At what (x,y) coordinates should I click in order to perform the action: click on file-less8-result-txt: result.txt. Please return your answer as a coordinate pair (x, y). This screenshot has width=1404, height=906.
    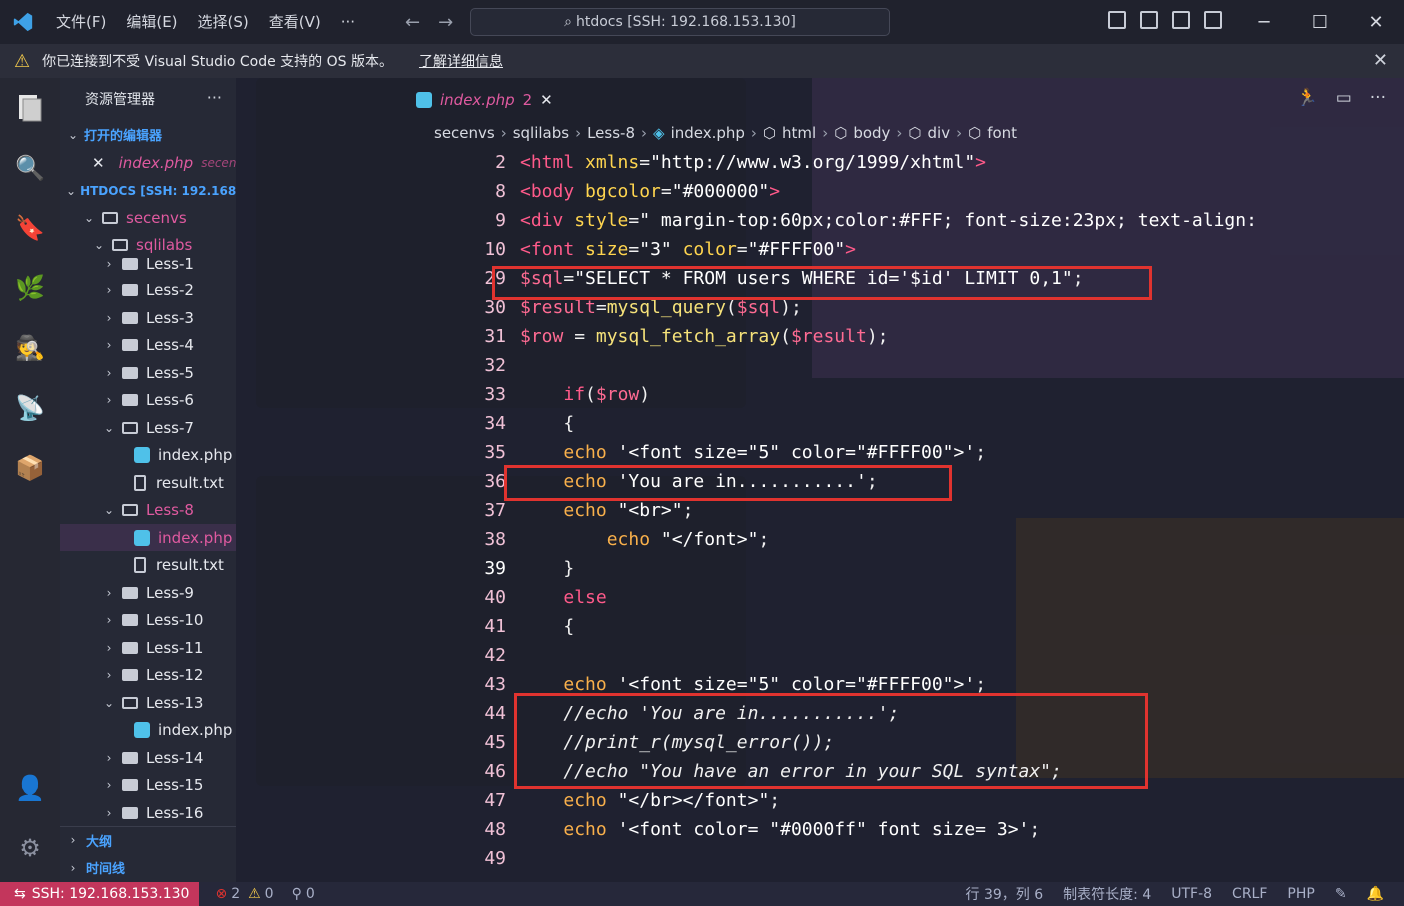
    Looking at the image, I should click on (148, 564).